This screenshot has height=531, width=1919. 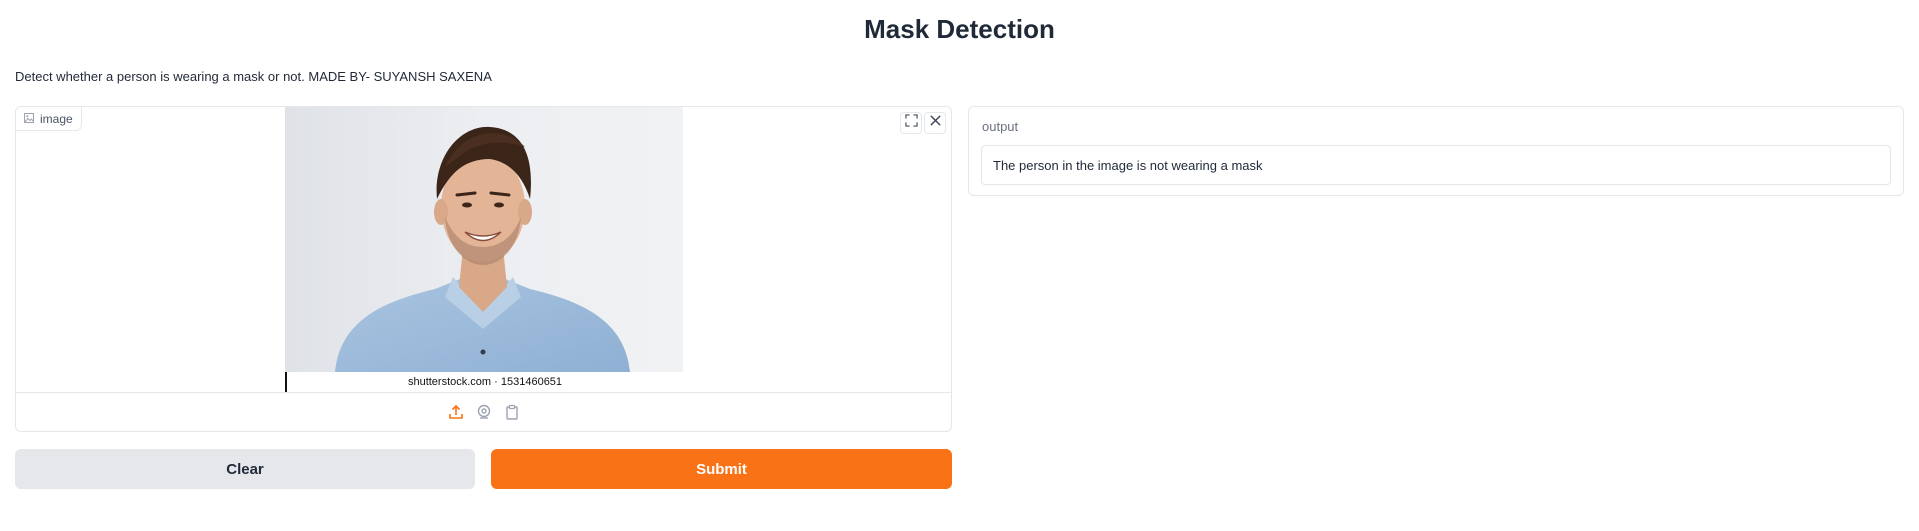 What do you see at coordinates (29, 119) in the screenshot?
I see `image-icon` at bounding box center [29, 119].